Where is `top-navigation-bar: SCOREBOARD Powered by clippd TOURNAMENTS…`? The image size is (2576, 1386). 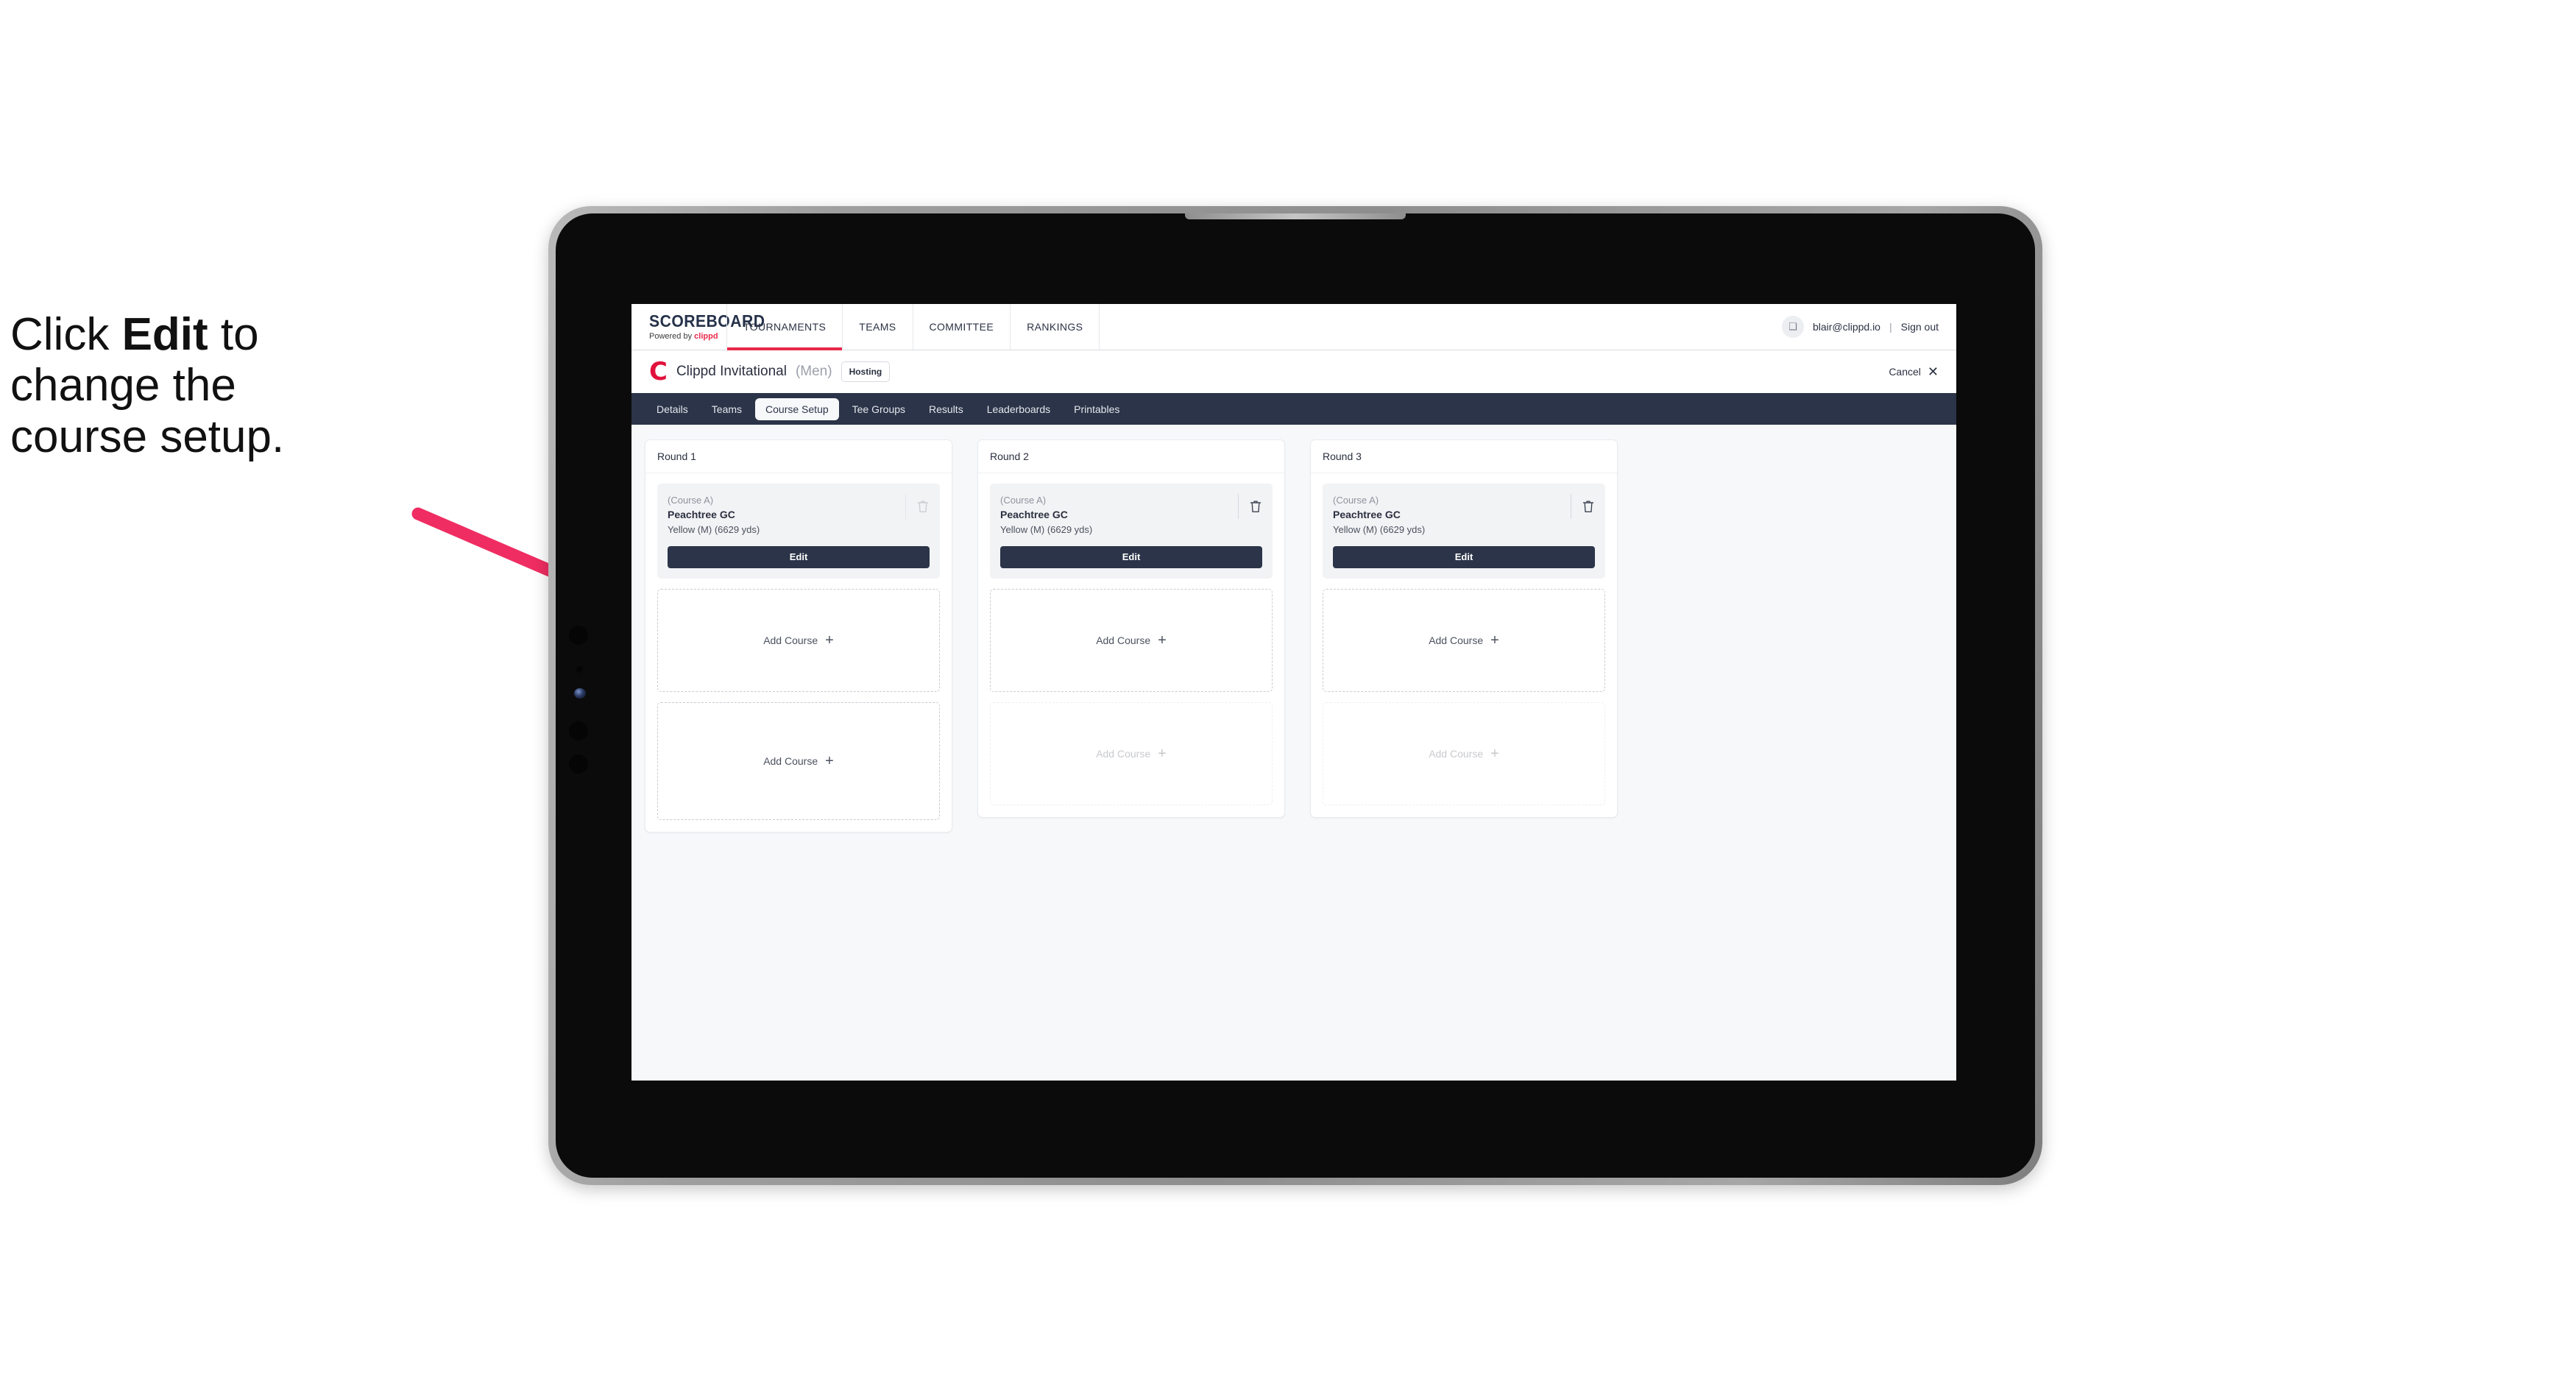
top-navigation-bar: SCOREBOARD Powered by clippd TOURNAMENTS… is located at coordinates (1293, 327).